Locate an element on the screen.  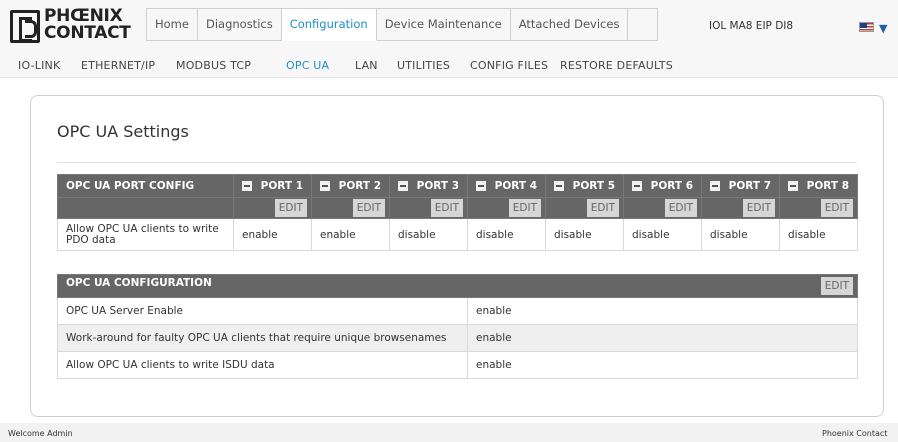
device-name: IOL MA8 EIP DI8 is located at coordinates (751, 26).